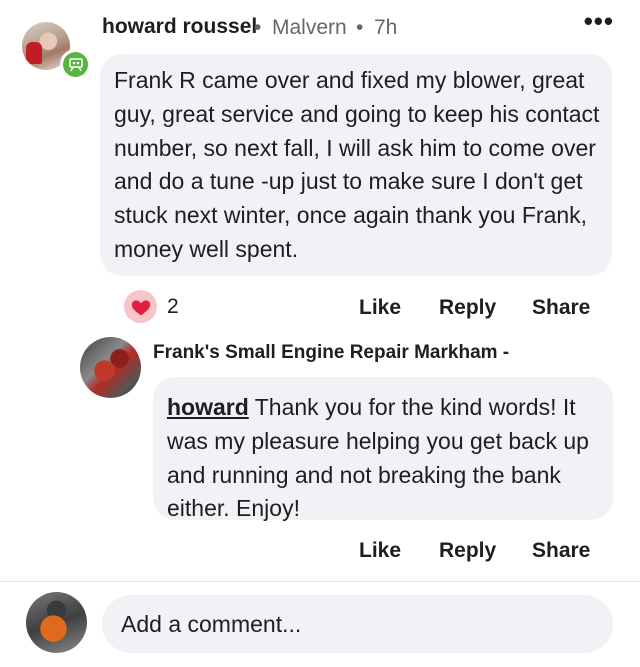  I want to click on top-fan-badge, so click(75, 64).